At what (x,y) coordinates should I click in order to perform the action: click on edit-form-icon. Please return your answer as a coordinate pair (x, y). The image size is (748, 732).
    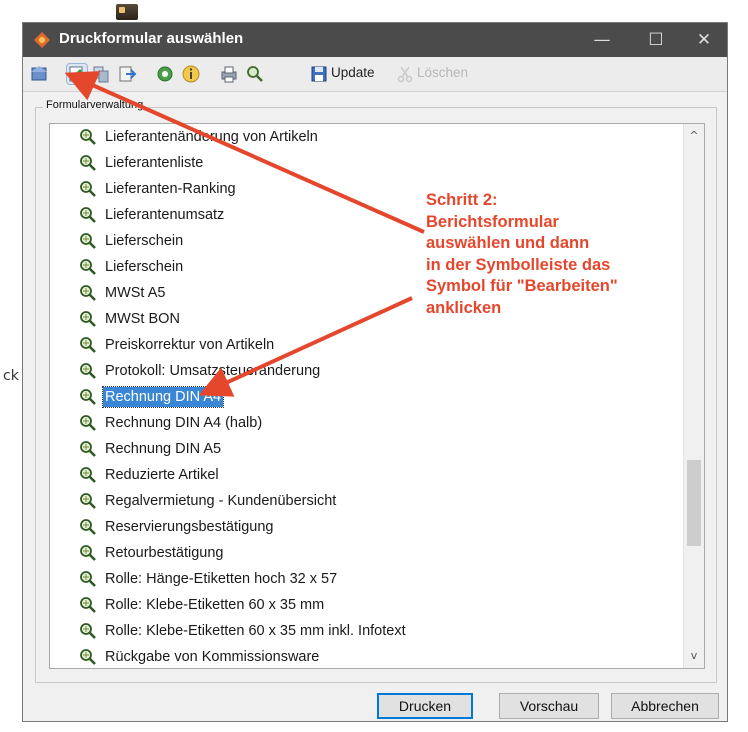
    Looking at the image, I should click on (77, 74).